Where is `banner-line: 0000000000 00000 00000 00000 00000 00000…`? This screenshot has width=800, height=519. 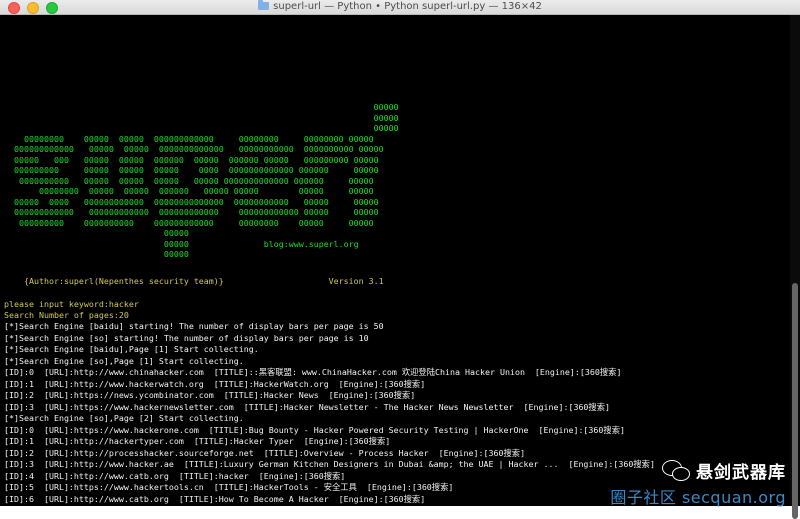 banner-line: 0000000000 00000 00000 00000 00000 00000… is located at coordinates (189, 180).